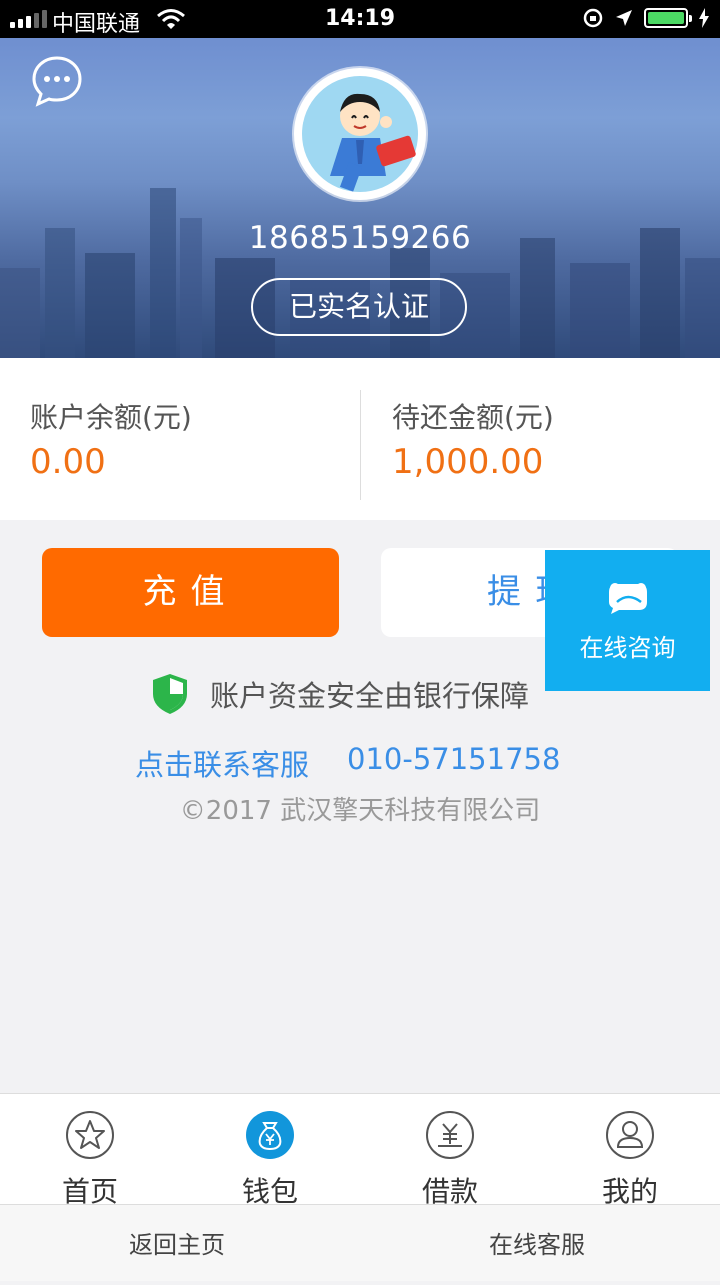 Image resolution: width=720 pixels, height=1285 pixels. Describe the element at coordinates (537, 1243) in the screenshot. I see `online-service-button: 在线客服` at that location.